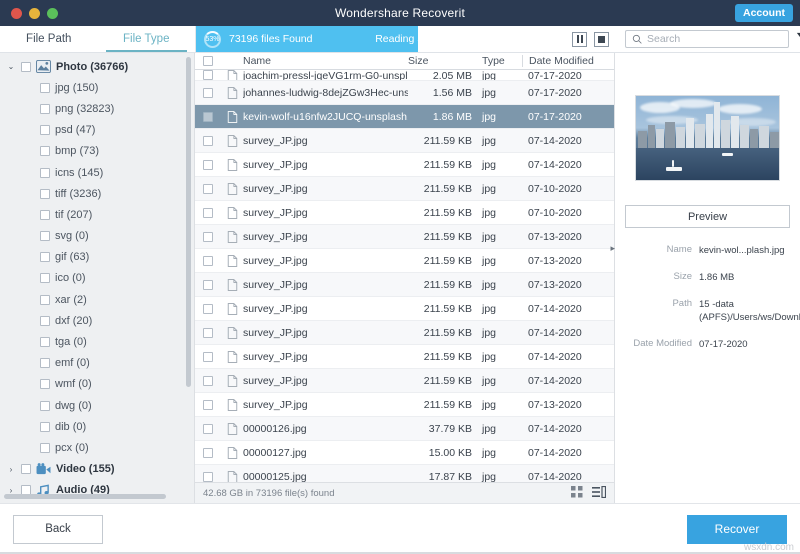 This screenshot has height=554, width=800. I want to click on sidebar-item-svg: svg (0), so click(97, 236).